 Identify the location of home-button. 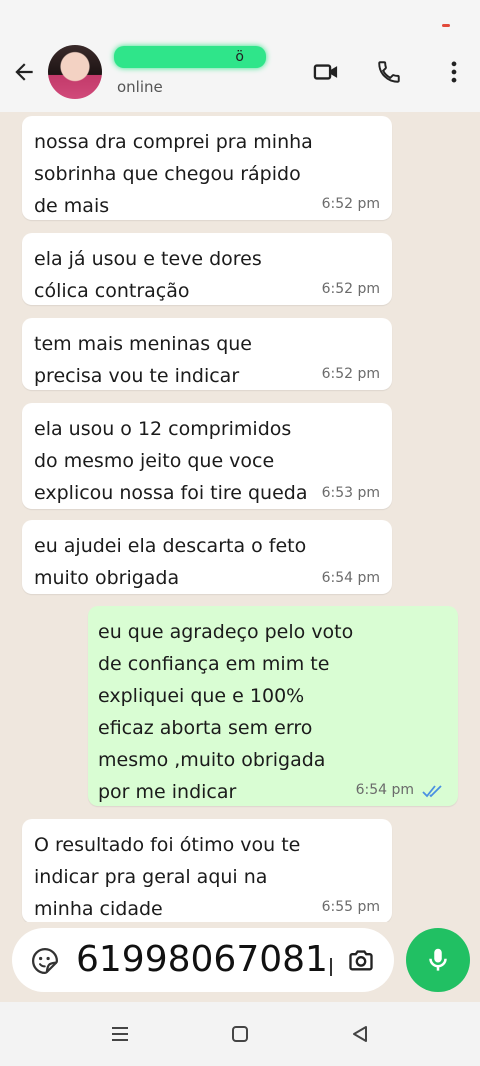
(240, 1034).